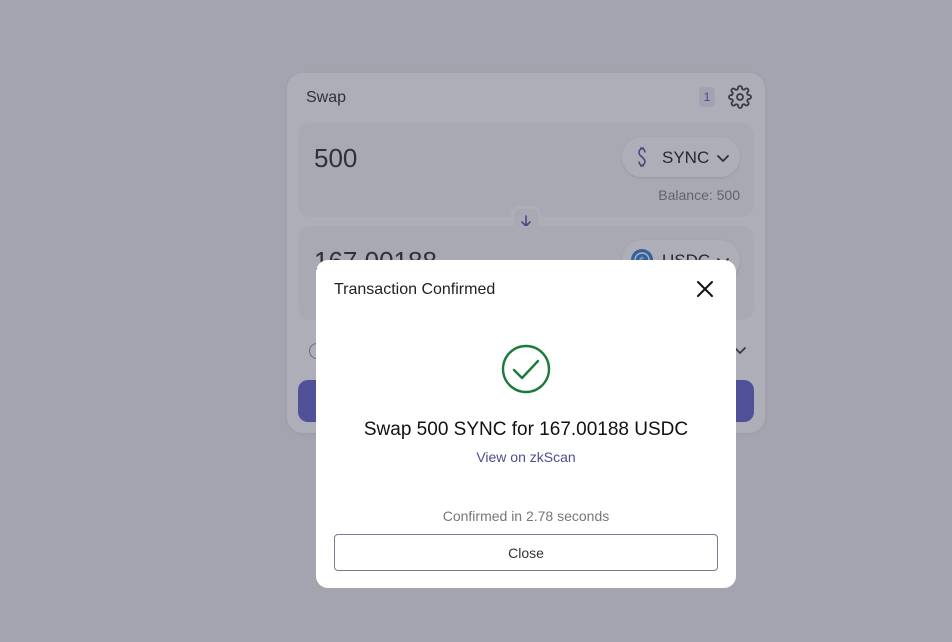 The height and width of the screenshot is (642, 952). What do you see at coordinates (526, 552) in the screenshot?
I see `close-button: Close` at bounding box center [526, 552].